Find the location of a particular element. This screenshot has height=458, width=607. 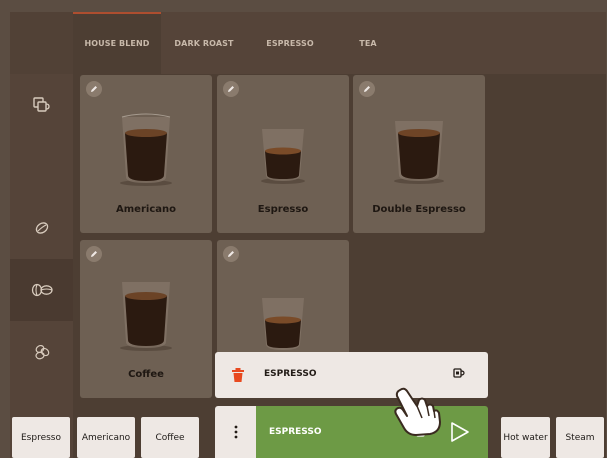

more-options-button is located at coordinates (235, 432).